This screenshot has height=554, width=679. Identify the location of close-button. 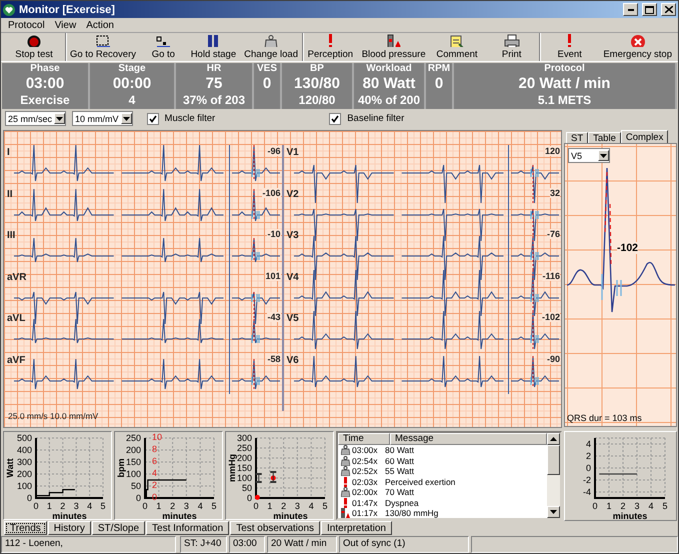
(668, 9).